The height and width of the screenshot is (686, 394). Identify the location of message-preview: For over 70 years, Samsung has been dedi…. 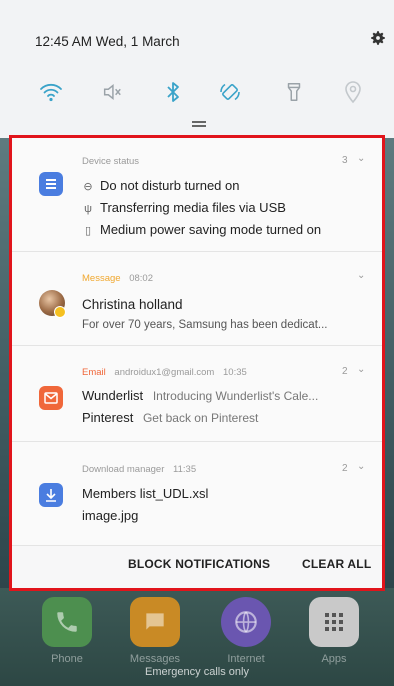
(205, 325).